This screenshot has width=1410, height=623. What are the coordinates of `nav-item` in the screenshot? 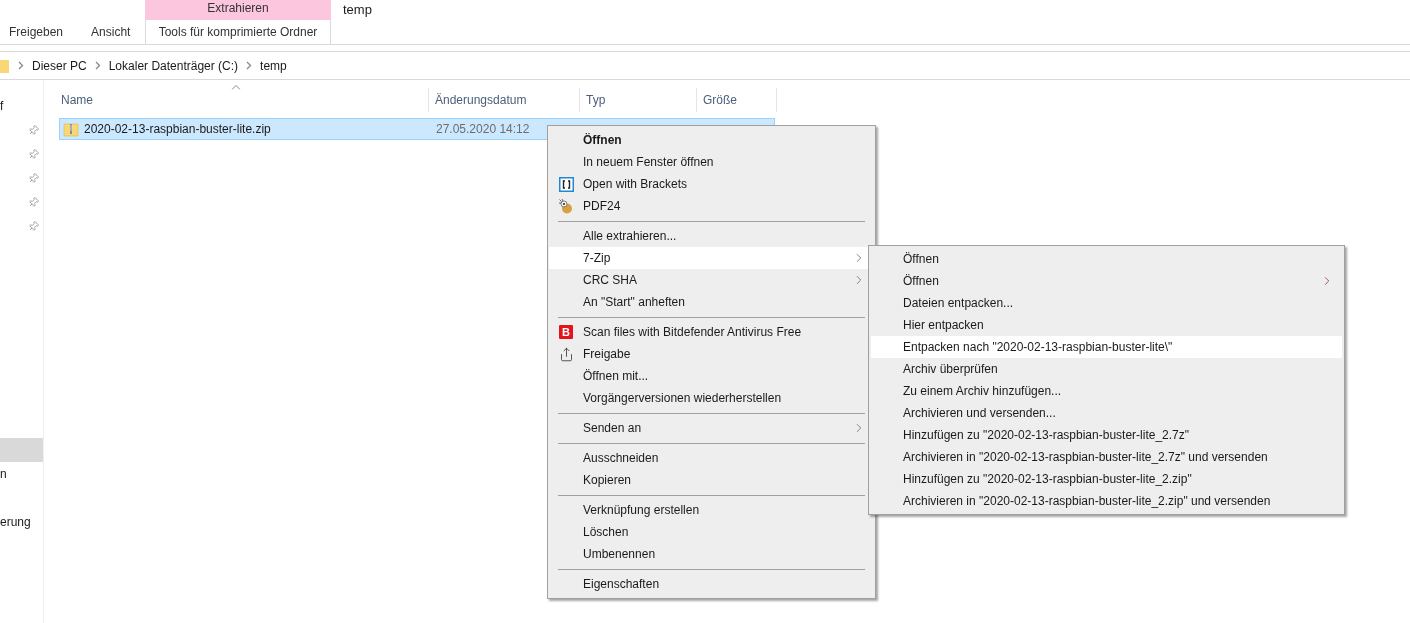 It's located at (21, 450).